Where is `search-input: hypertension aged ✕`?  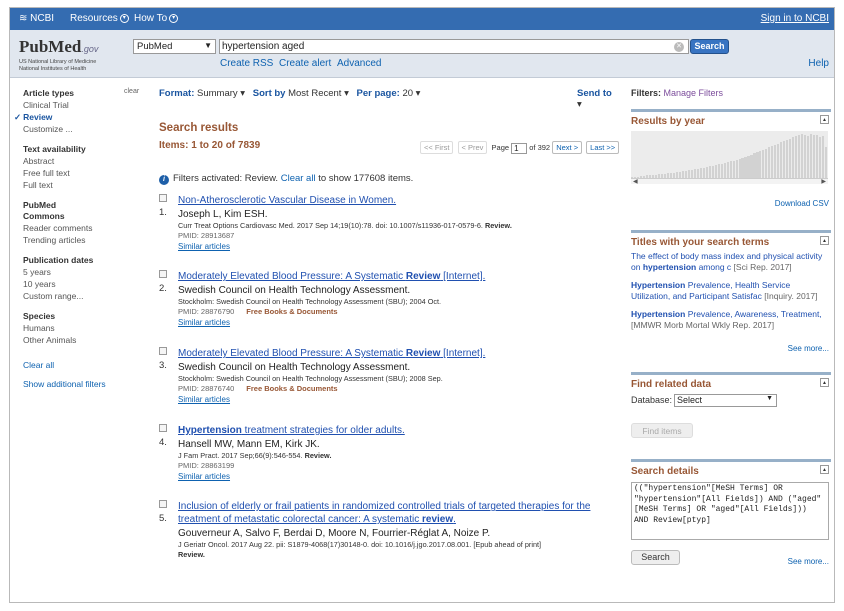 search-input: hypertension aged ✕ is located at coordinates (454, 46).